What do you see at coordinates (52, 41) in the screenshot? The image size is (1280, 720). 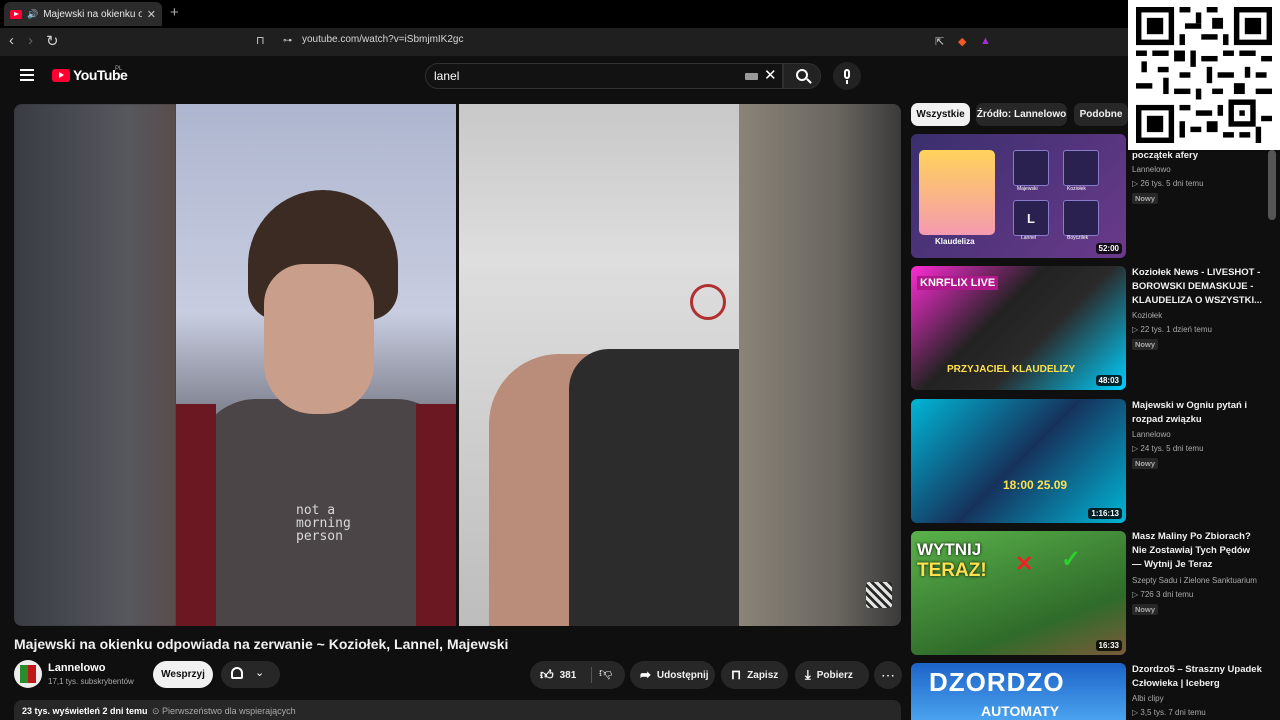 I see `reload-button: ↻` at bounding box center [52, 41].